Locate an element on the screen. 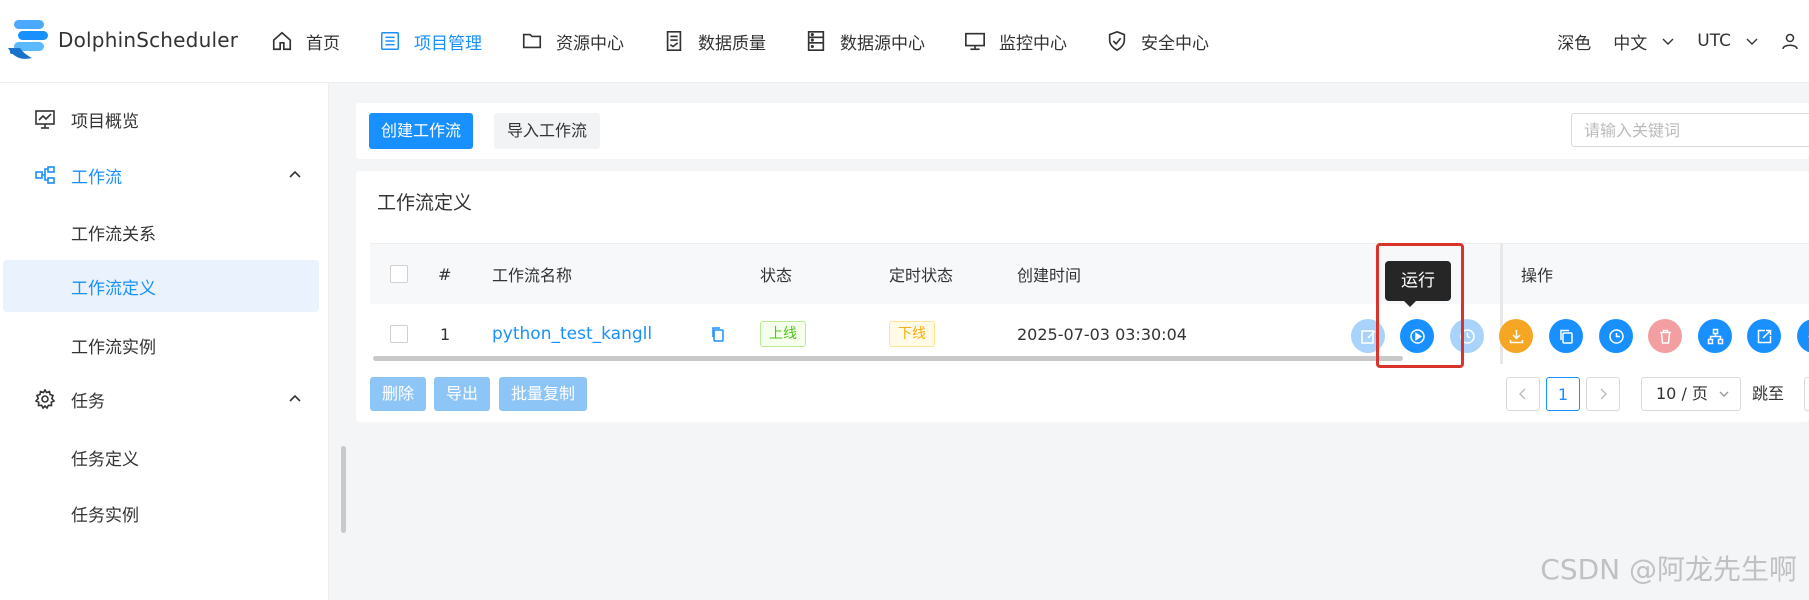  batch-copy-button: 批量复制 is located at coordinates (543, 394).